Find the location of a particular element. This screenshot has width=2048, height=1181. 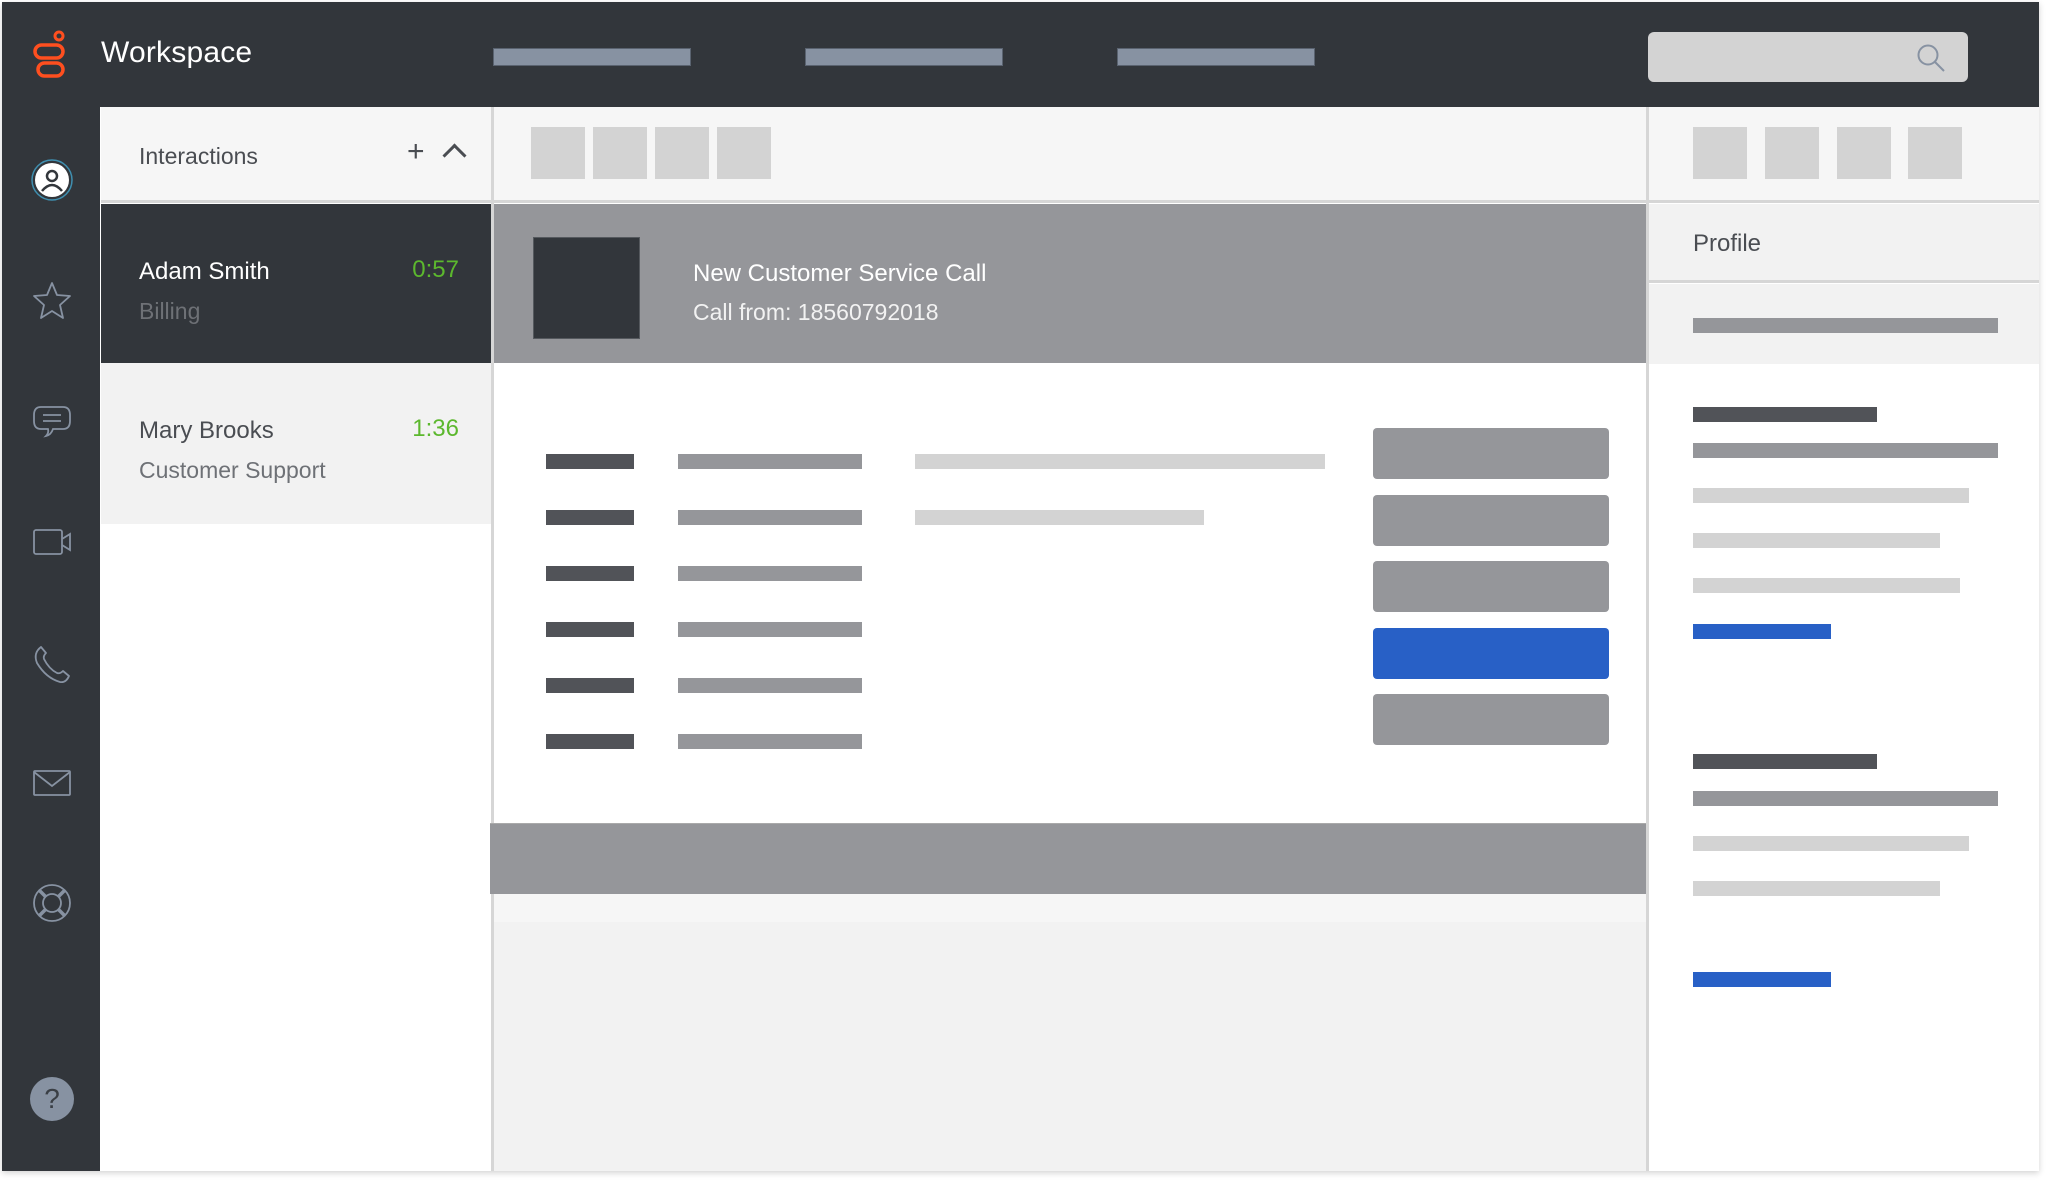

call-title: New Customer Service Call is located at coordinates (840, 273).